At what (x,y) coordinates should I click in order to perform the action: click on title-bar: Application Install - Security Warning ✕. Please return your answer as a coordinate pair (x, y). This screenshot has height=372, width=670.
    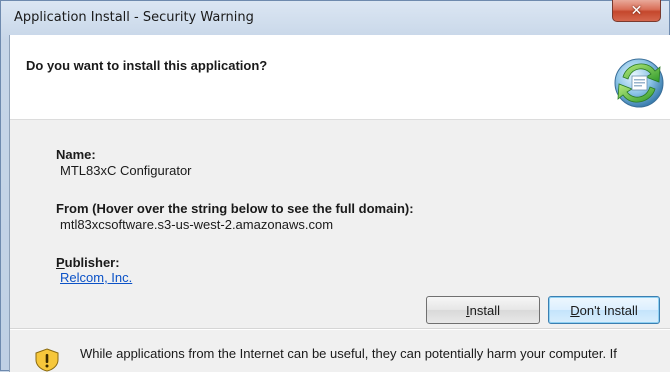
    Looking at the image, I should click on (335, 17).